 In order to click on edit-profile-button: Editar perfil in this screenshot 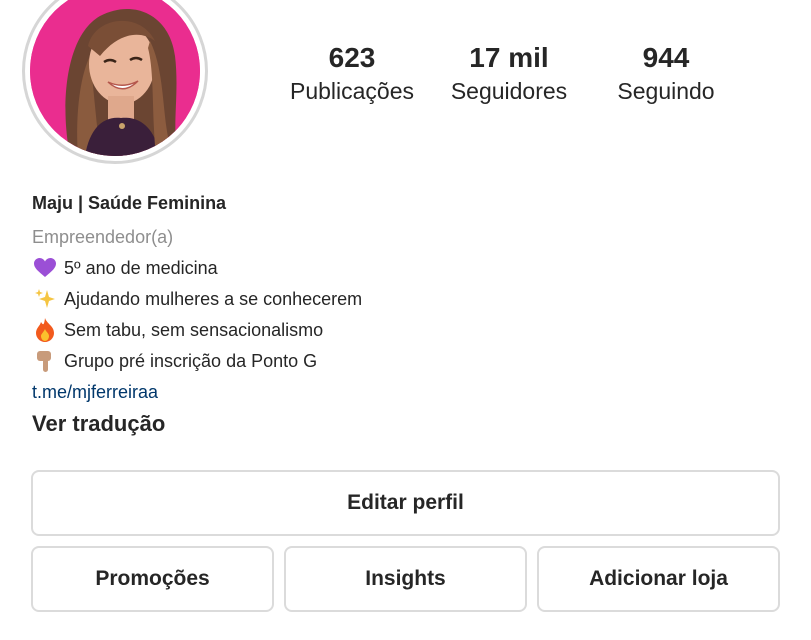, I will do `click(405, 503)`.